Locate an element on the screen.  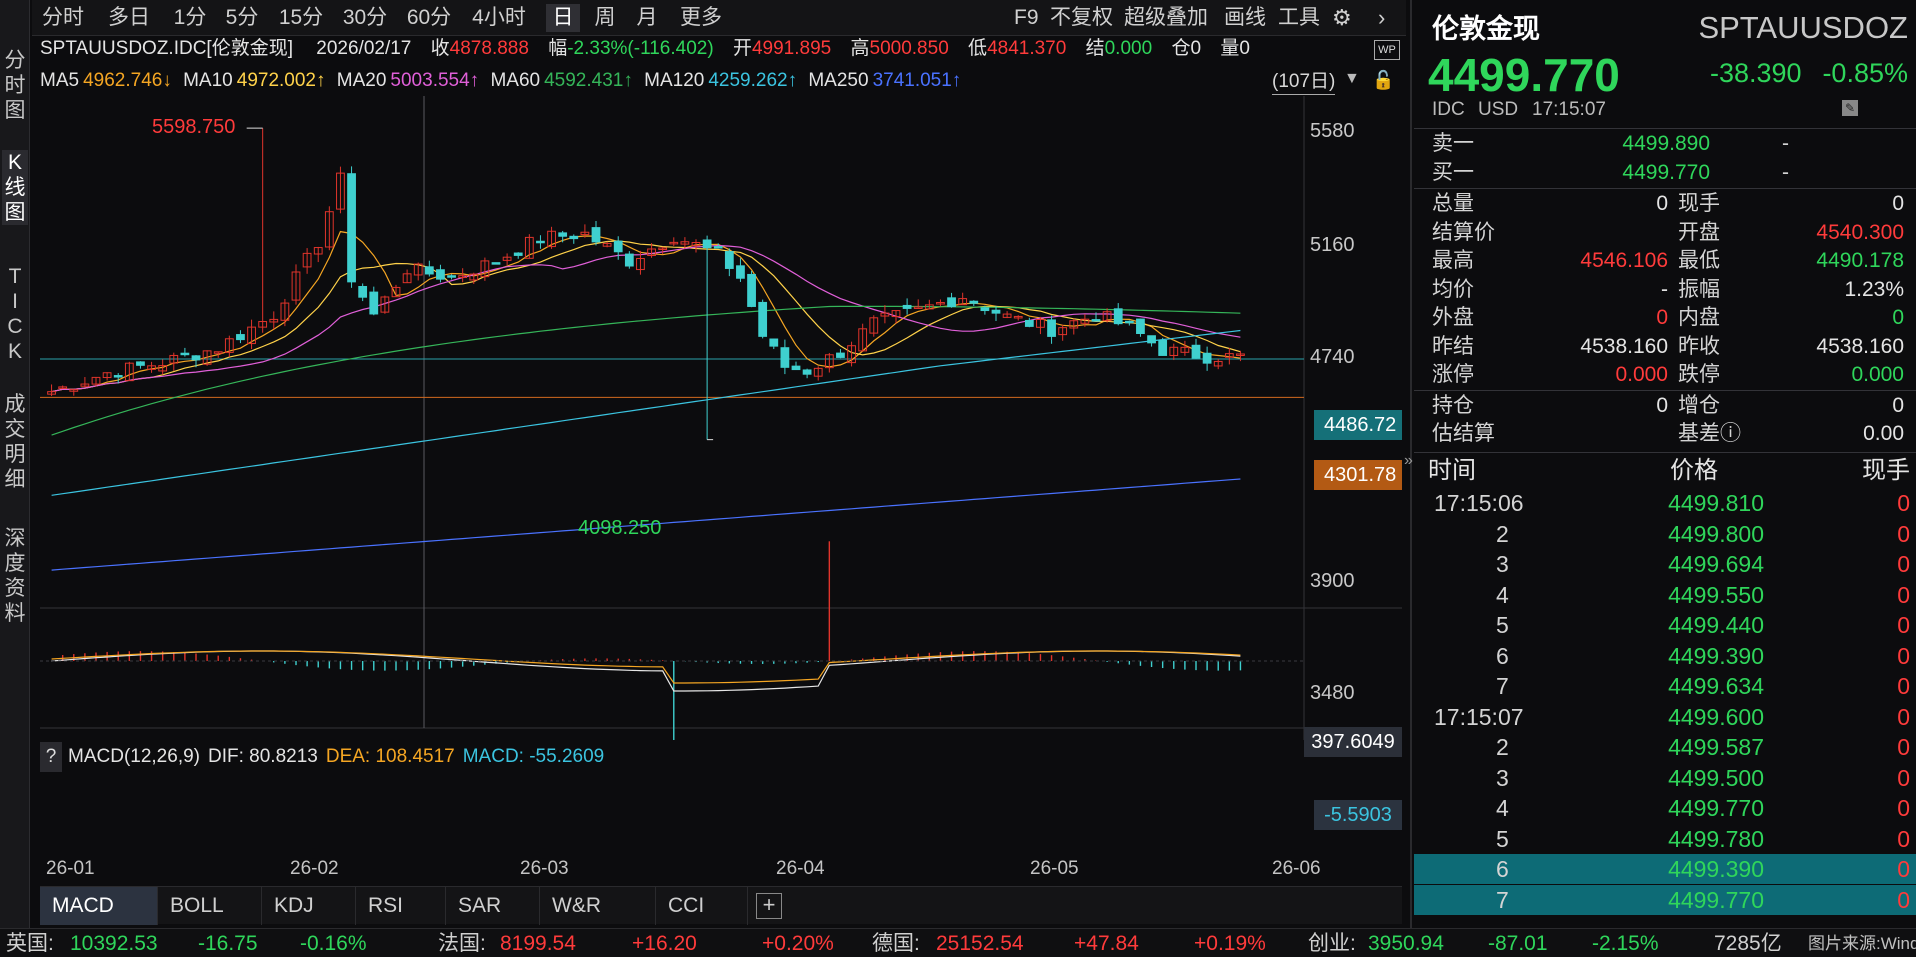
stat-label: 昨收 is located at coordinates (1699, 346).